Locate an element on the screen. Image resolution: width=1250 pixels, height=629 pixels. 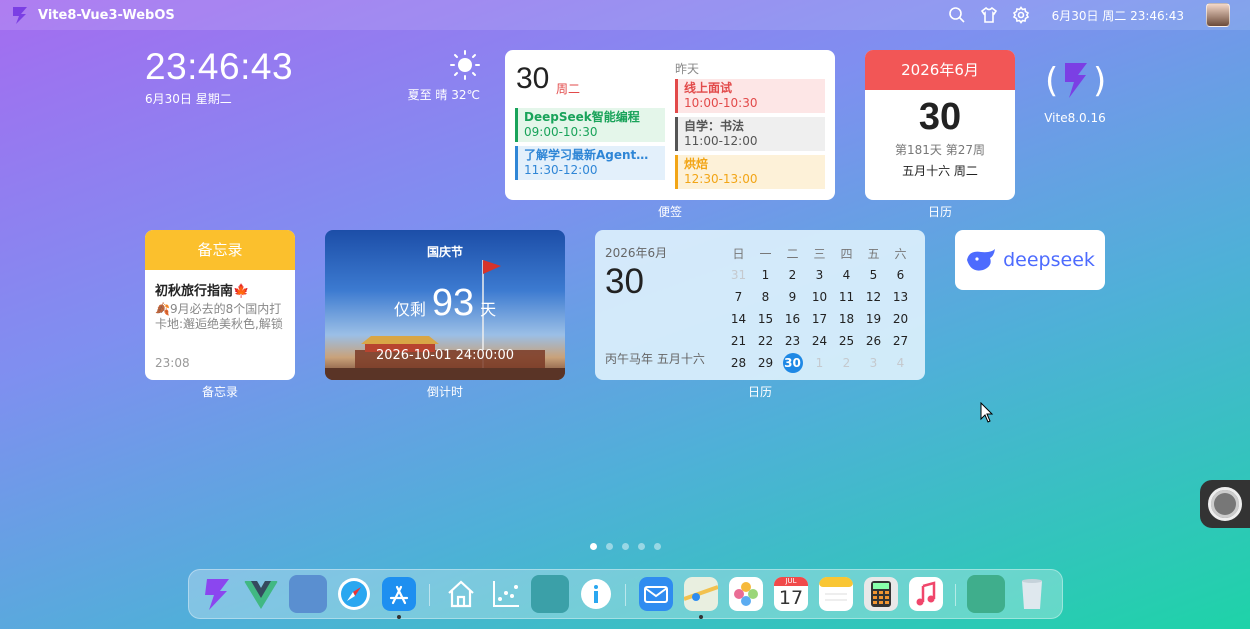
calendar-day-cell: 27 is located at coordinates (900, 341).